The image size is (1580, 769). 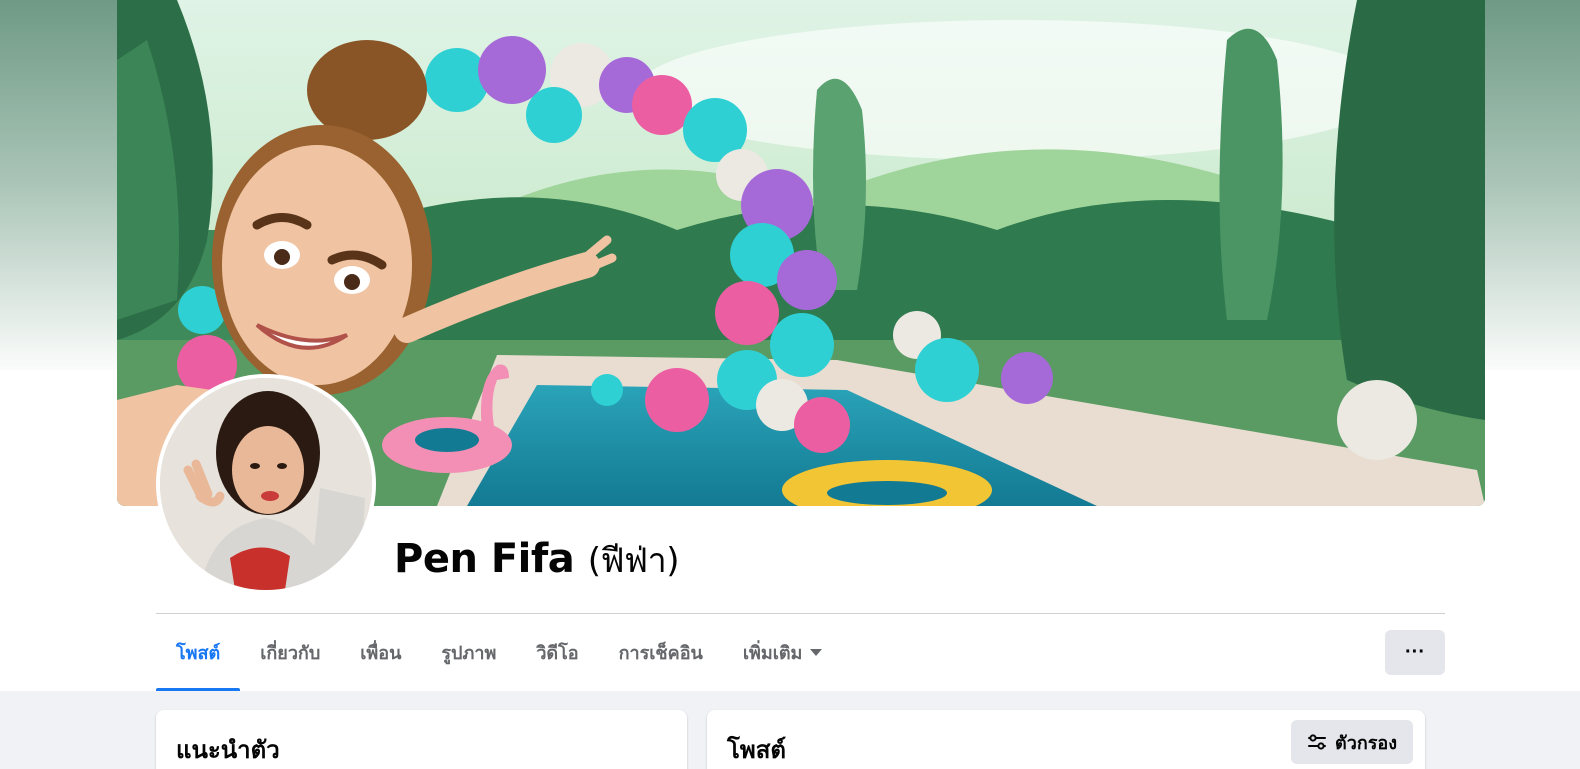 I want to click on tab-videos: วิดีโอ, so click(x=557, y=652).